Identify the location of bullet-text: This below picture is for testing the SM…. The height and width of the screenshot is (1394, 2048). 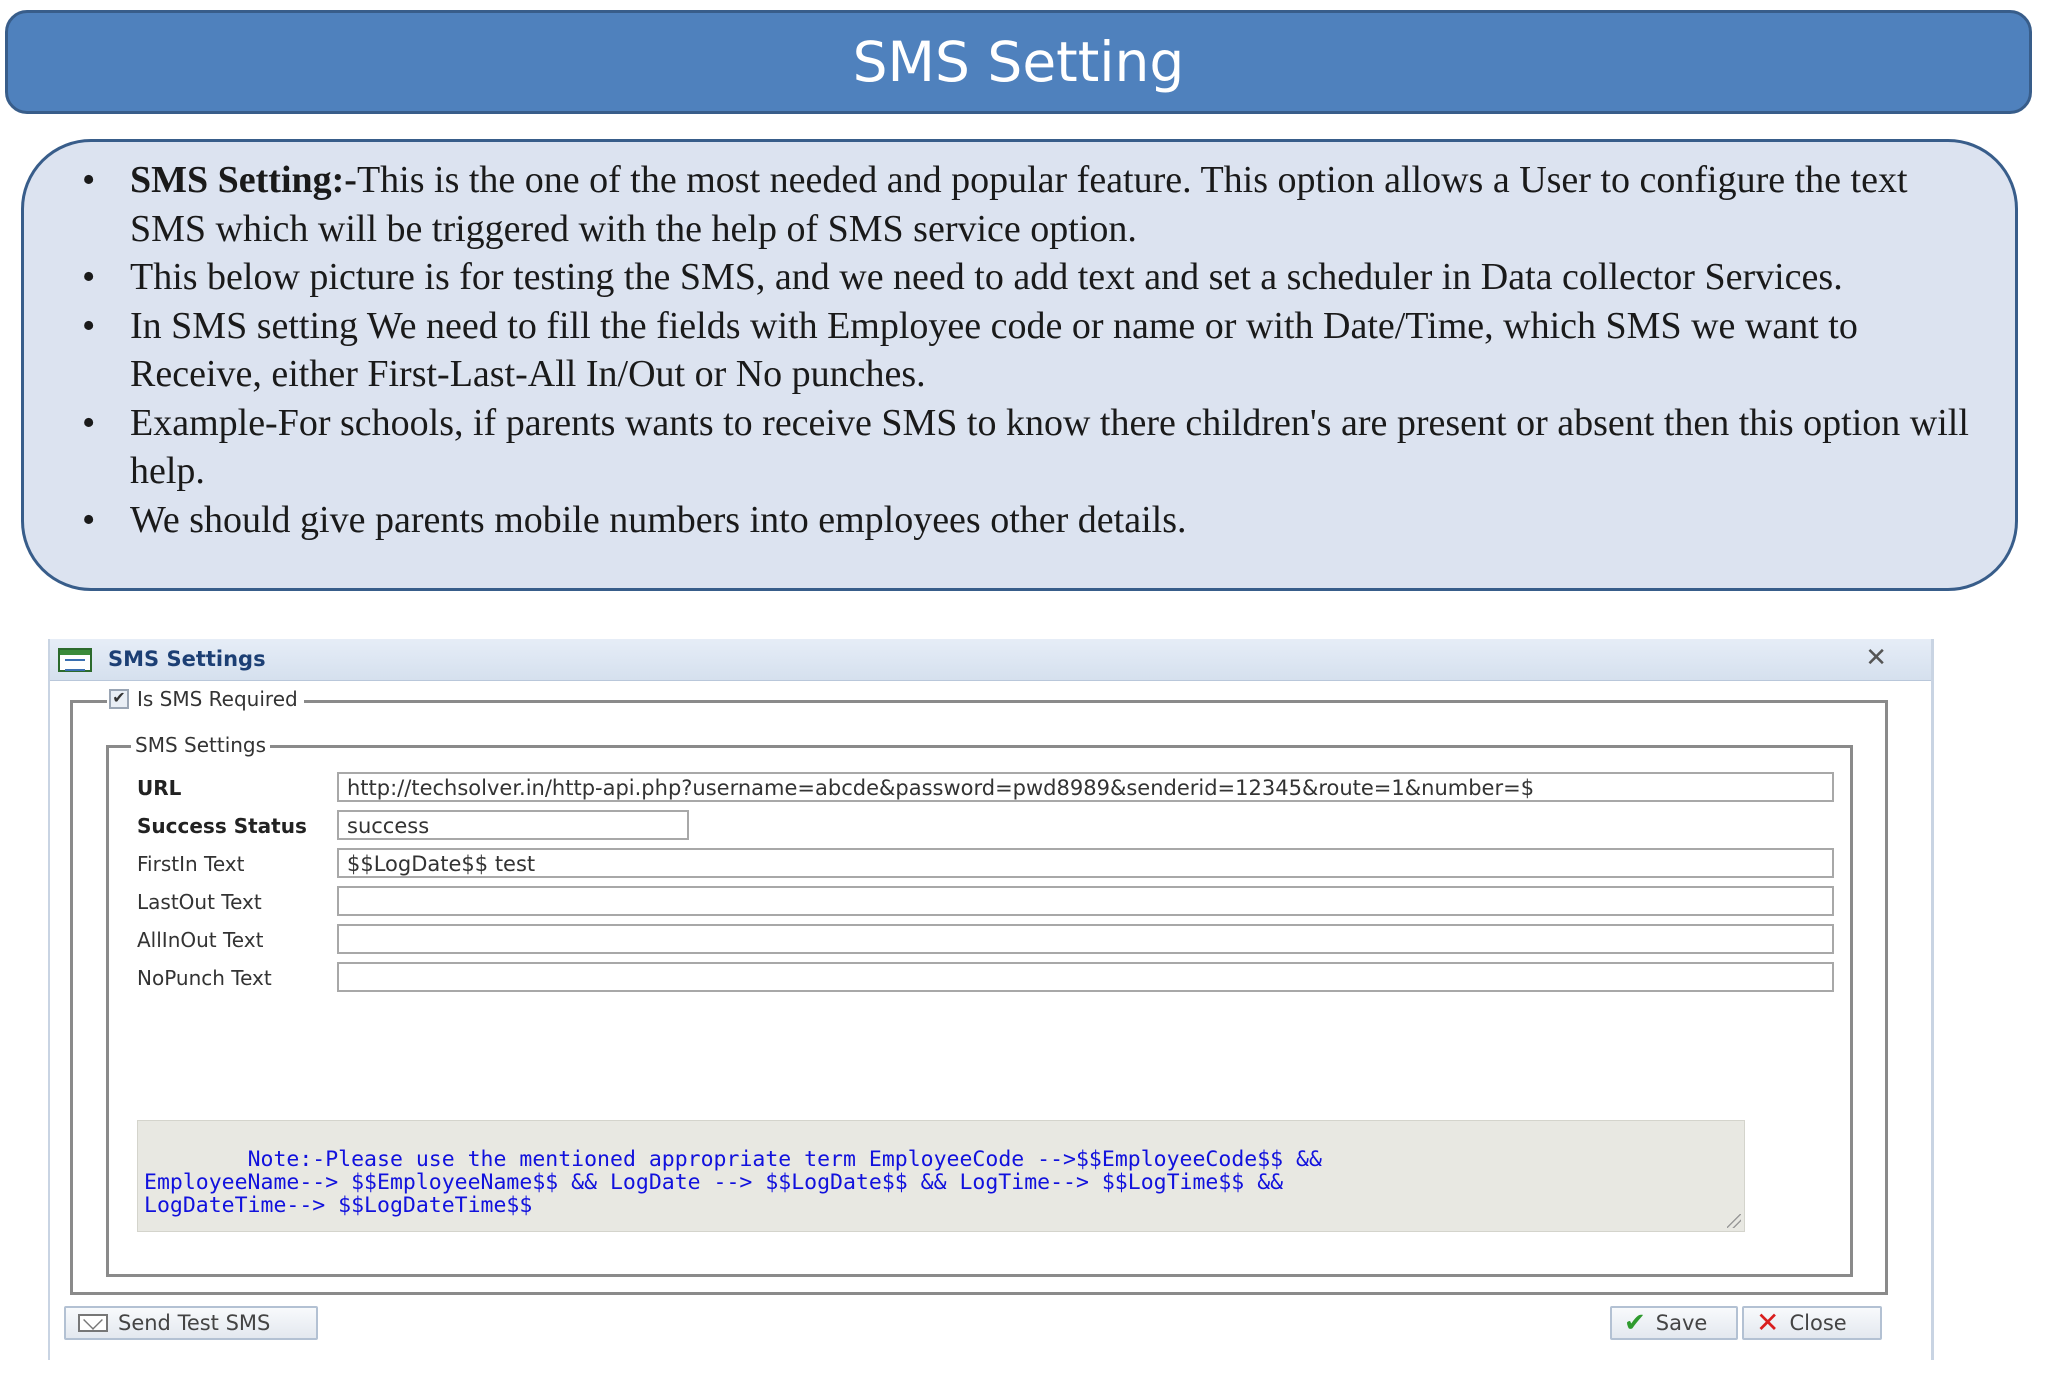
(986, 277).